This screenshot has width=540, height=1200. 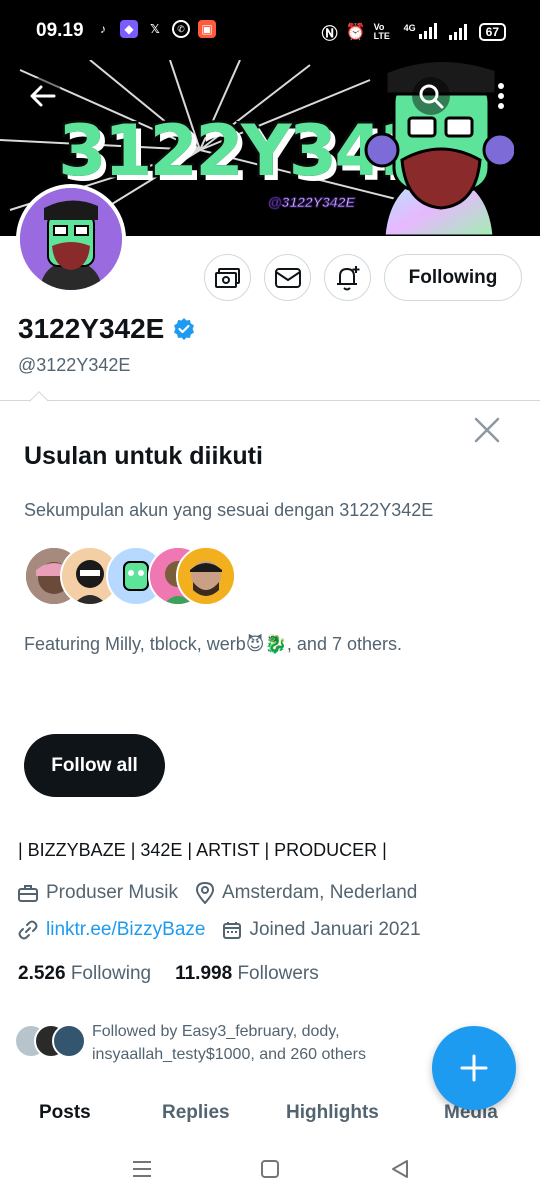 I want to click on triangle-back-icon, so click(x=400, y=1169).